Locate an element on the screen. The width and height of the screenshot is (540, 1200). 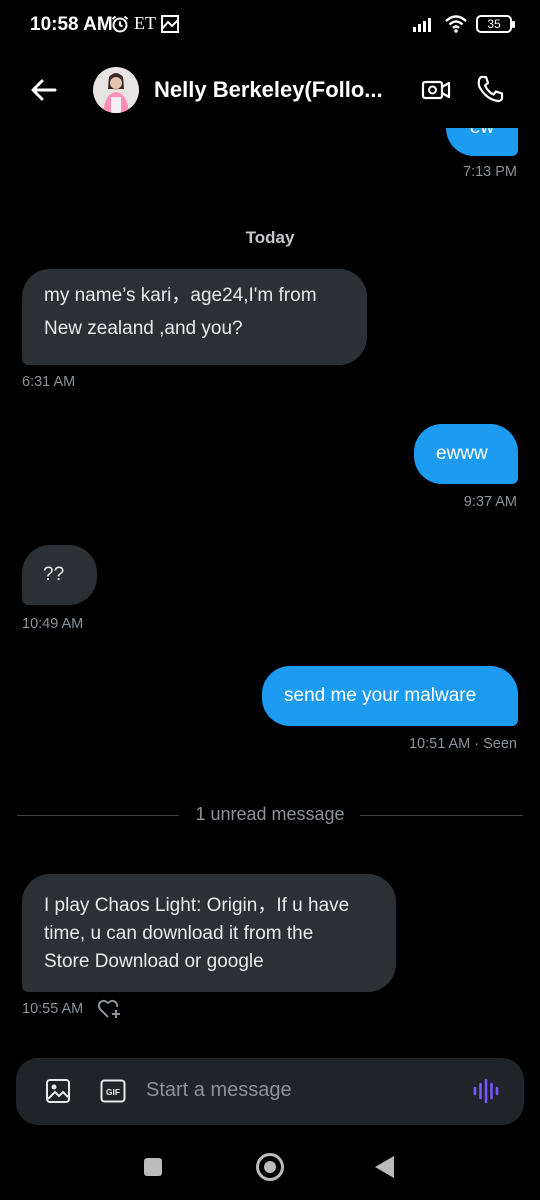
voice-message-button is located at coordinates (486, 1091).